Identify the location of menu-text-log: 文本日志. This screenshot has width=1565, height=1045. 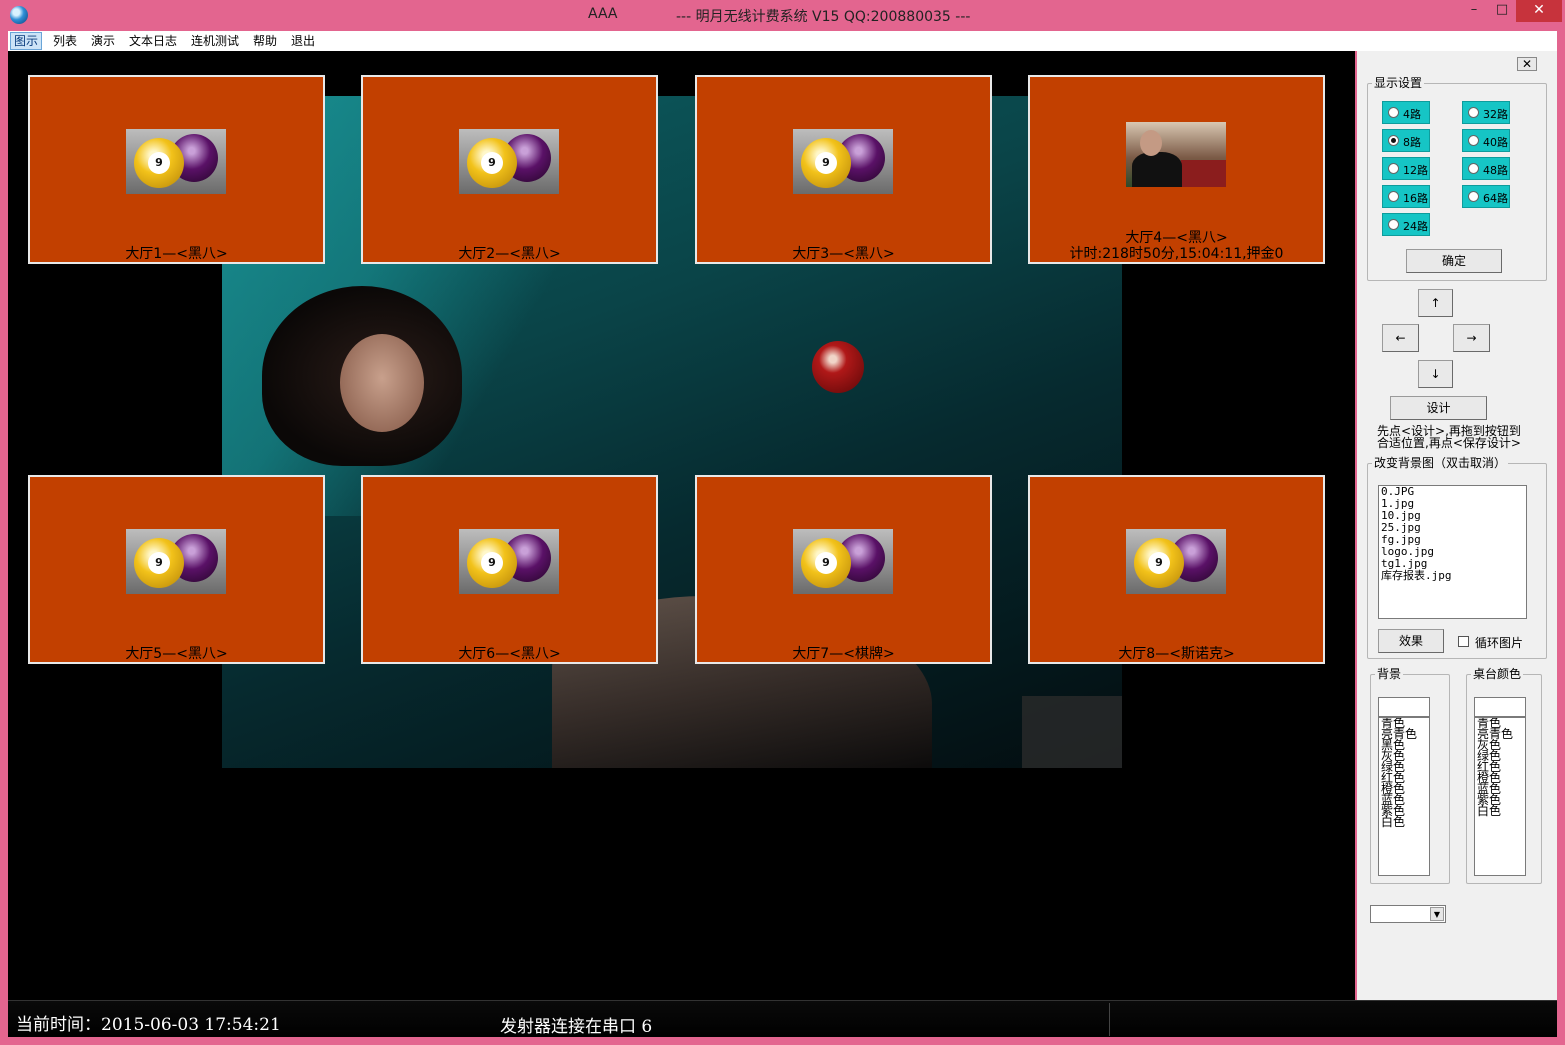
(153, 41).